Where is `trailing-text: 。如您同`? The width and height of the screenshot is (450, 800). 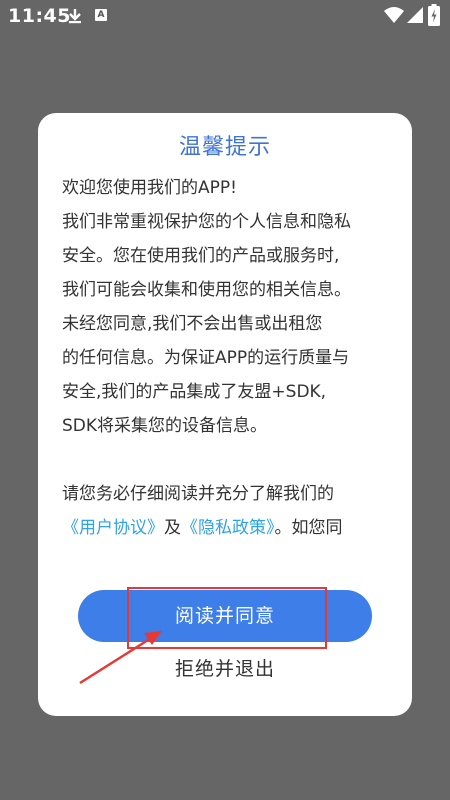
trailing-text: 。如您同 is located at coordinates (308, 528).